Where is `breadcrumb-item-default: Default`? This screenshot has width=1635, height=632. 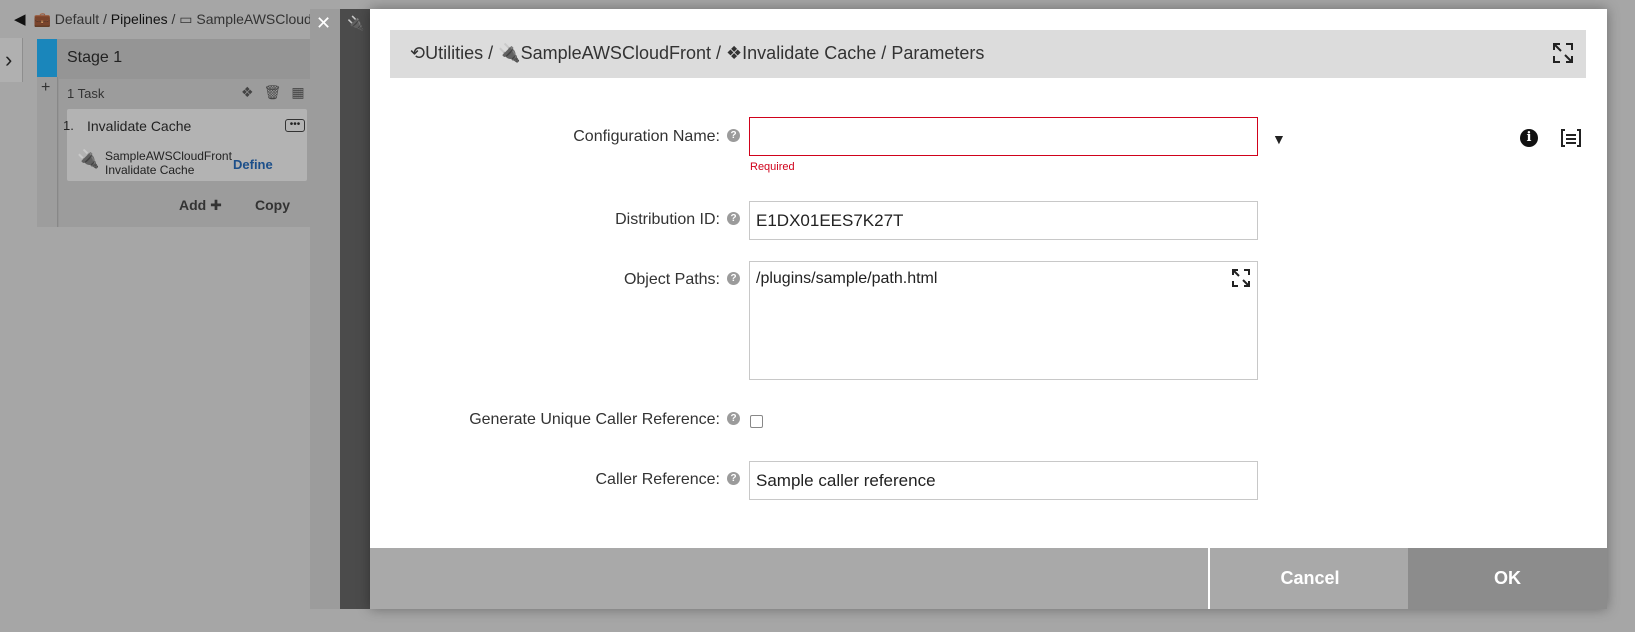
breadcrumb-item-default: Default is located at coordinates (77, 19).